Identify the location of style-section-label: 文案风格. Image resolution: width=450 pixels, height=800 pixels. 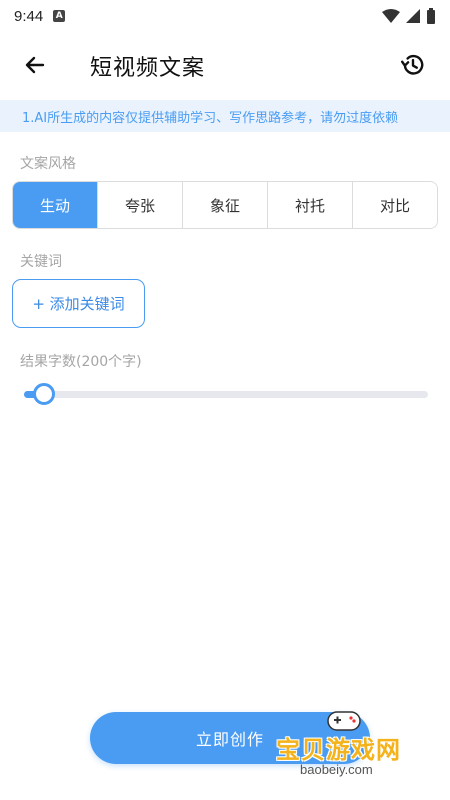
(48, 164).